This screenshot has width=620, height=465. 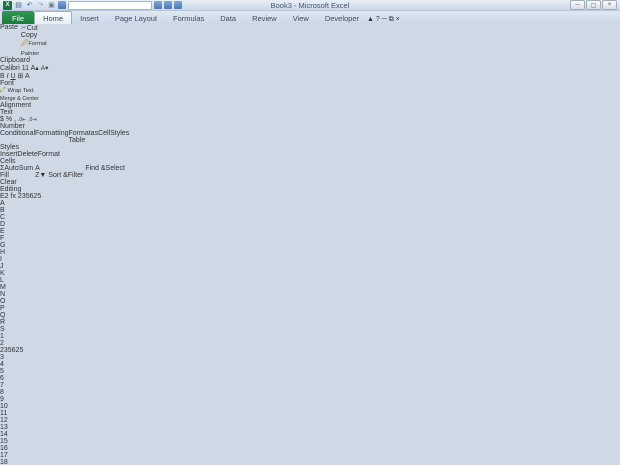 What do you see at coordinates (3, 90) in the screenshot?
I see `orientation-icon: ⤢` at bounding box center [3, 90].